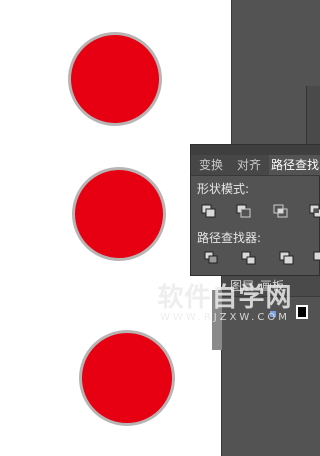 Image resolution: width=320 pixels, height=456 pixels. What do you see at coordinates (115, 79) in the screenshot?
I see `red-circle-top` at bounding box center [115, 79].